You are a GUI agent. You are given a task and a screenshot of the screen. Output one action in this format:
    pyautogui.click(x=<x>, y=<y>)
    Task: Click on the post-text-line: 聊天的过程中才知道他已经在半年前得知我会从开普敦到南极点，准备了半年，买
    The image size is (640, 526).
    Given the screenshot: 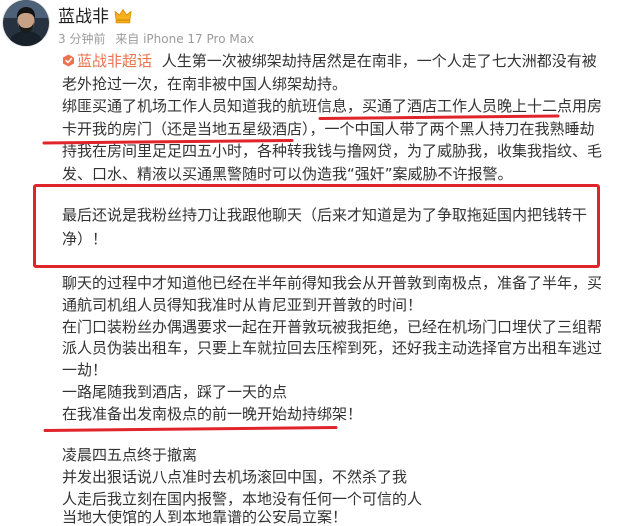 What is the action you would take?
    pyautogui.click(x=332, y=283)
    